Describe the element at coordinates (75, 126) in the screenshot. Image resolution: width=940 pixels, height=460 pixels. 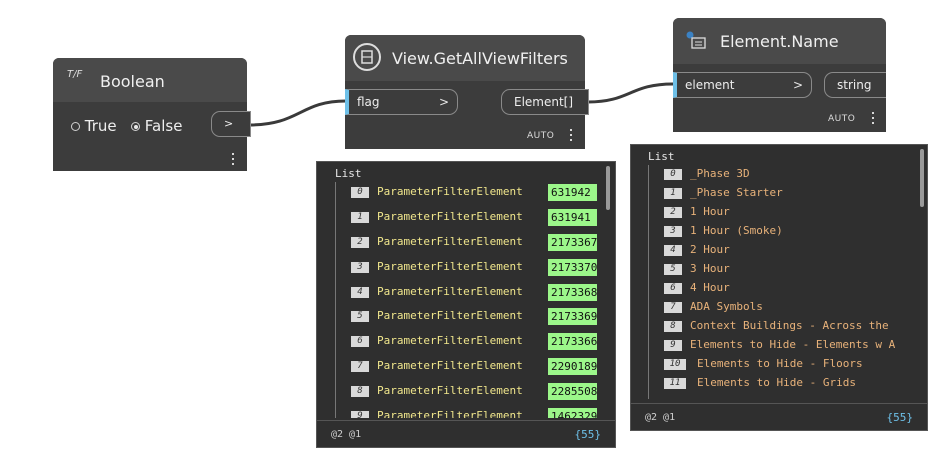
I see `radio-true` at that location.